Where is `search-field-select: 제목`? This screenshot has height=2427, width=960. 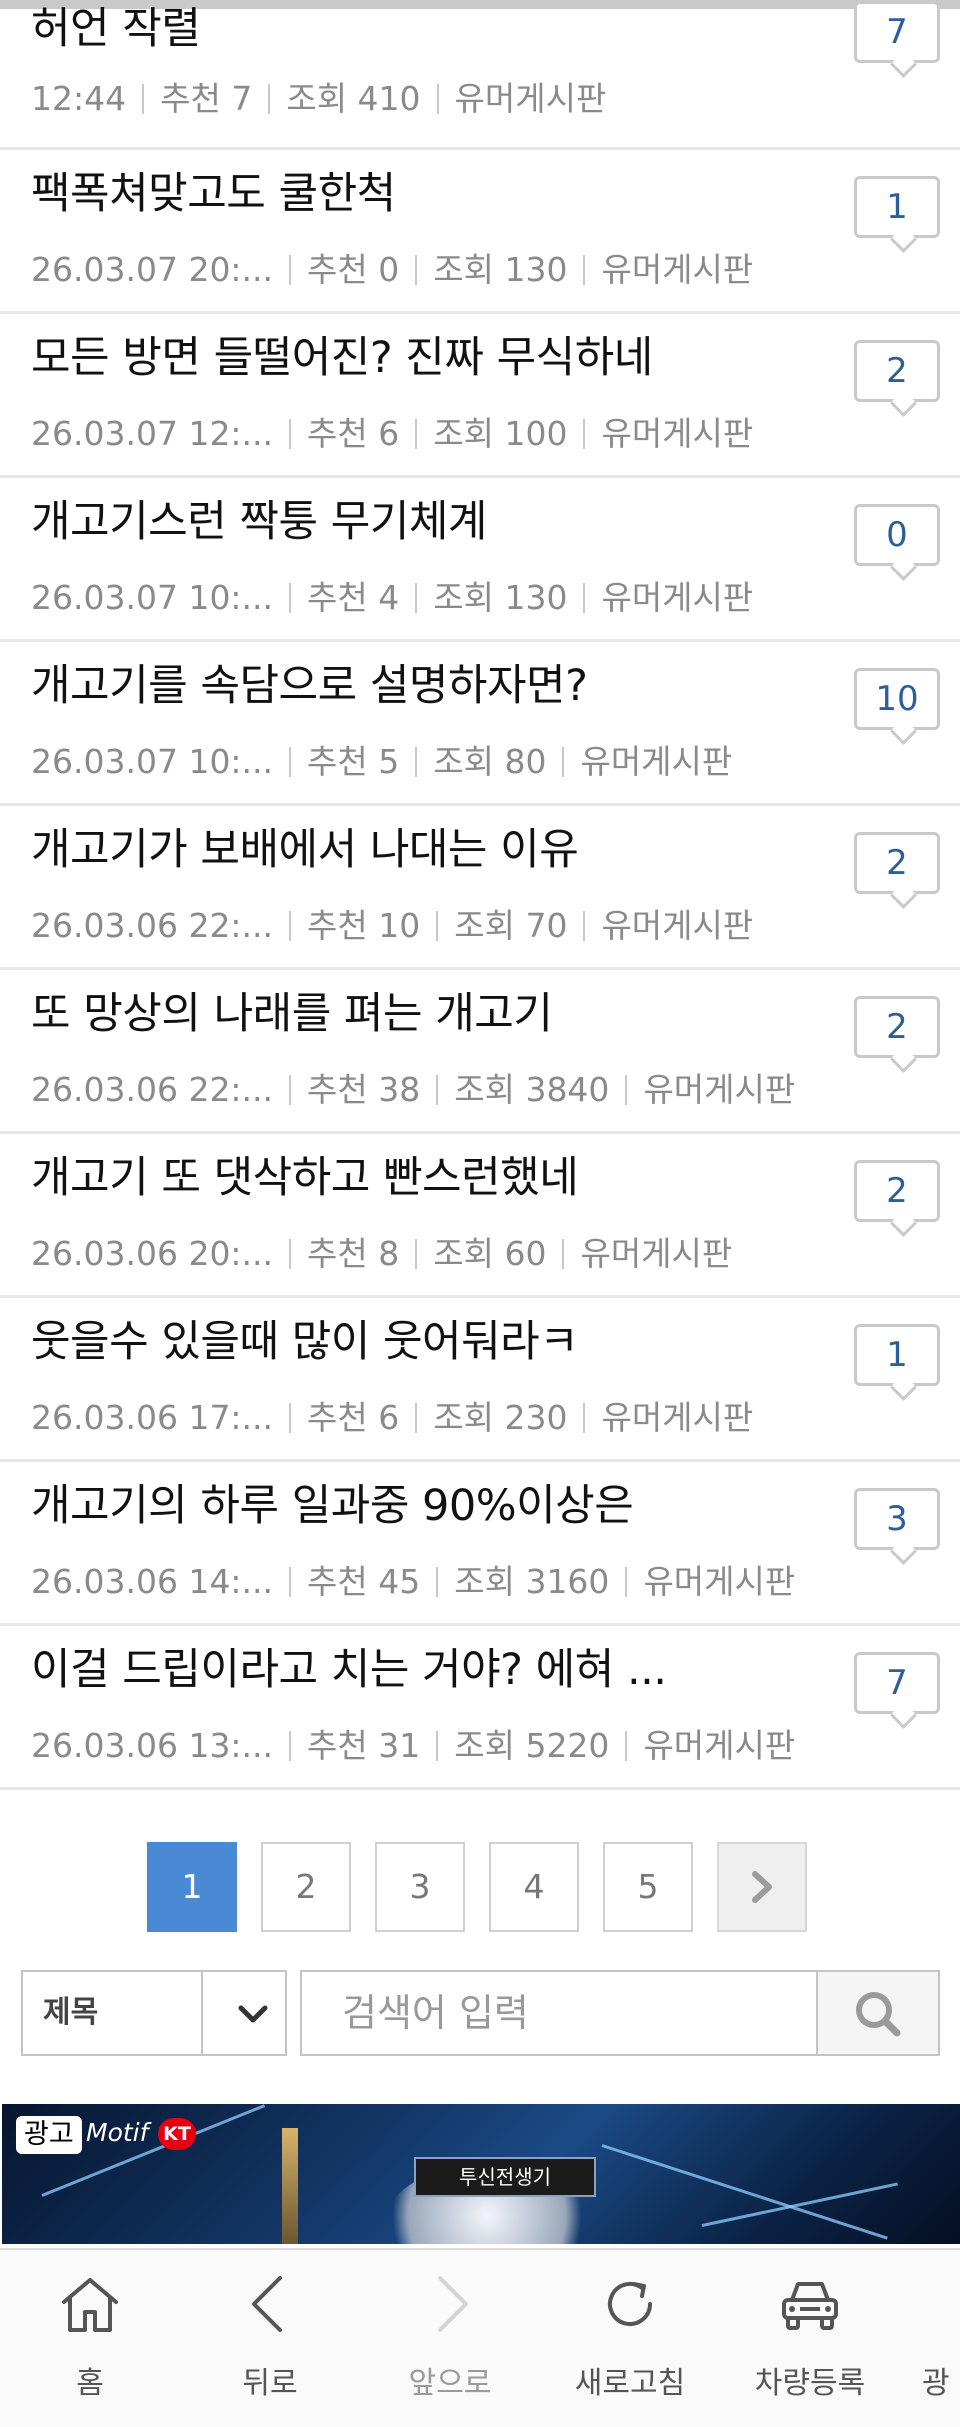
search-field-select: 제목 is located at coordinates (154, 2013).